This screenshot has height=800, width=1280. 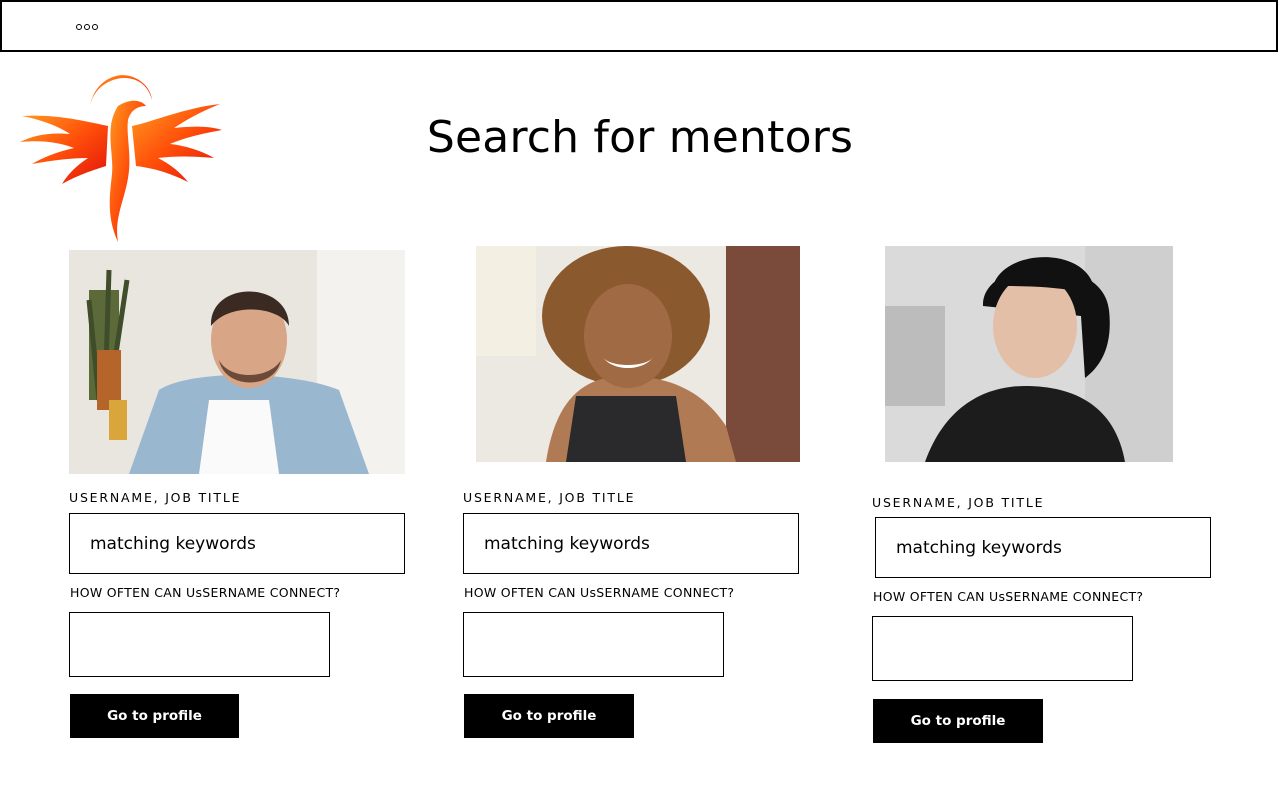 I want to click on window-controls, so click(x=87, y=27).